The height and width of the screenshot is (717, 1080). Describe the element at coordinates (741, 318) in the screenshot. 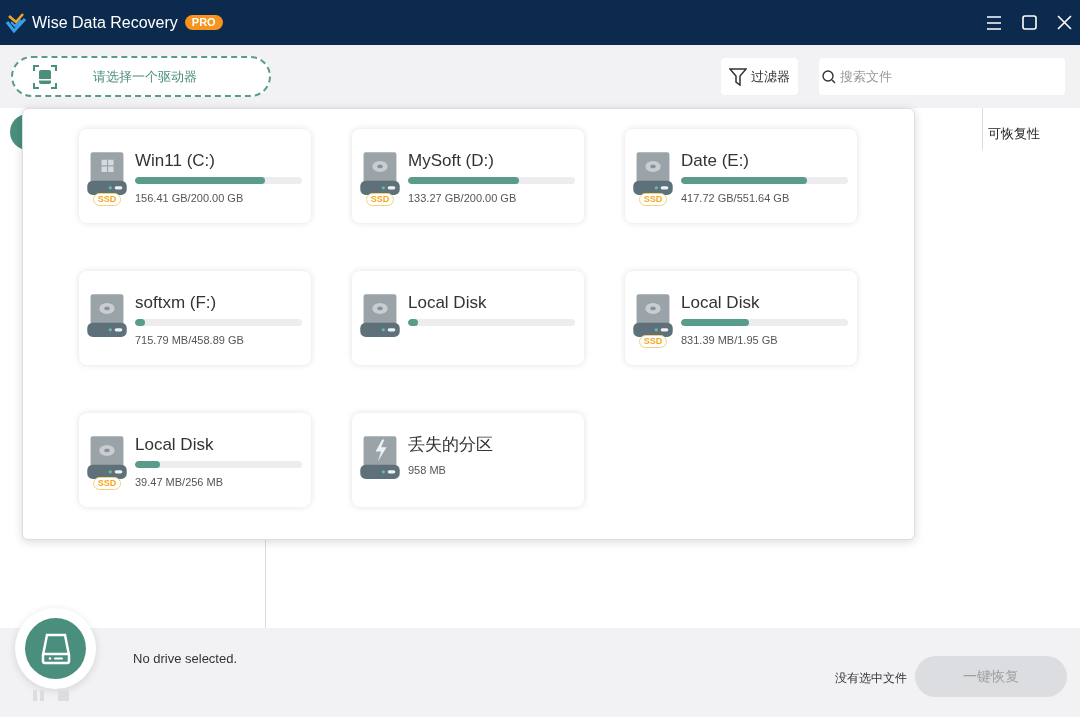

I see `drive-card: SSD Local Disk 831.39 MB/1.95 GB` at that location.